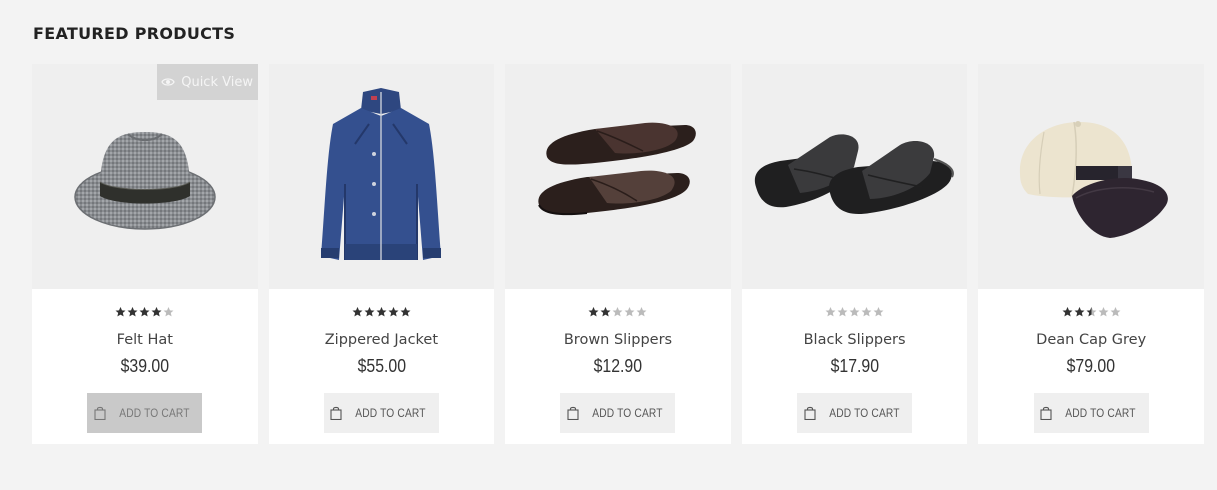  What do you see at coordinates (381, 366) in the screenshot?
I see `product-price: $55.00` at bounding box center [381, 366].